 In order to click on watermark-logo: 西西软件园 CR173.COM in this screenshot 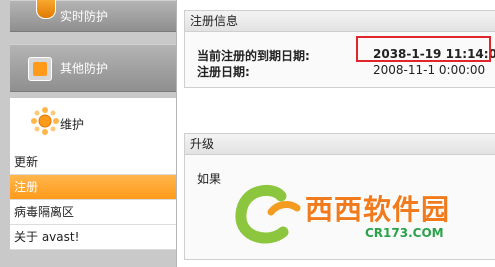, I will do `click(363, 218)`.